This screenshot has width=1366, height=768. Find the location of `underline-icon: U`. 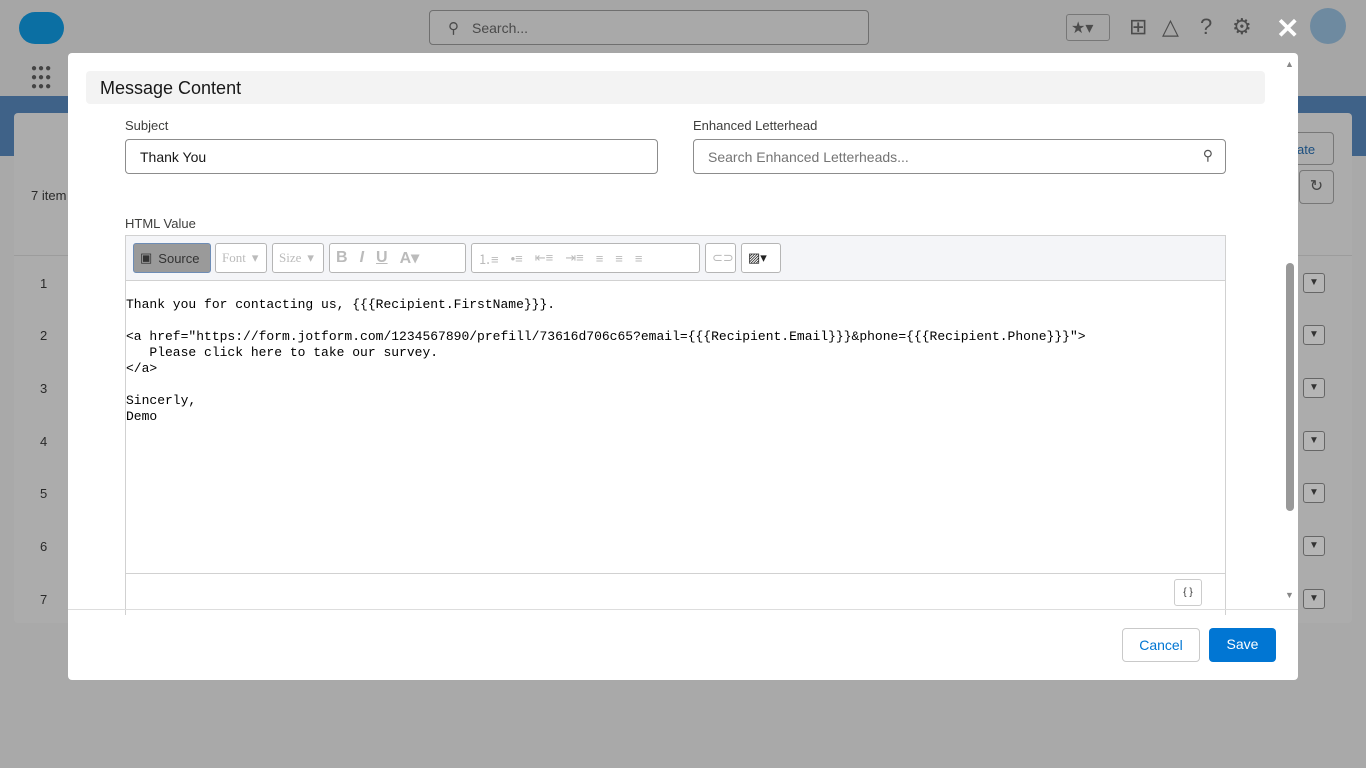

underline-icon: U is located at coordinates (382, 258).